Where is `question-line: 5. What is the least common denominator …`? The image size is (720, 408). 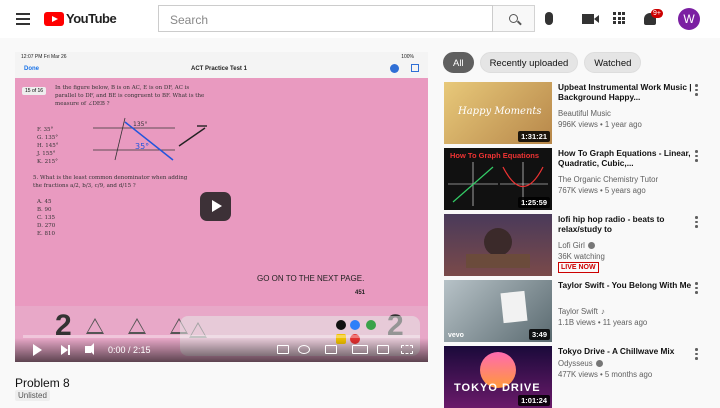 question-line: 5. What is the least common denominator … is located at coordinates (110, 178).